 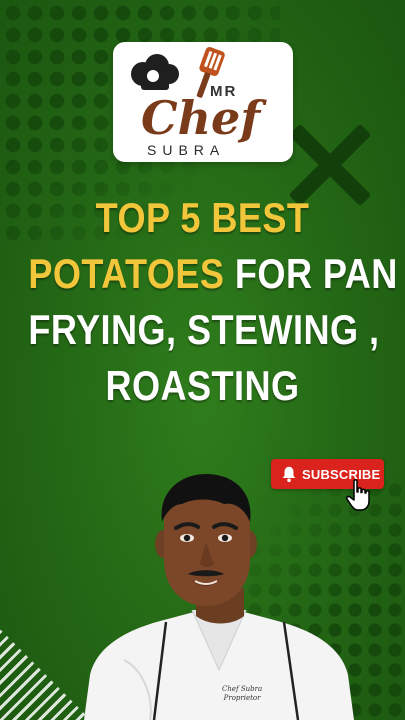 I want to click on logo-chef-text: Chef, so click(x=204, y=118).